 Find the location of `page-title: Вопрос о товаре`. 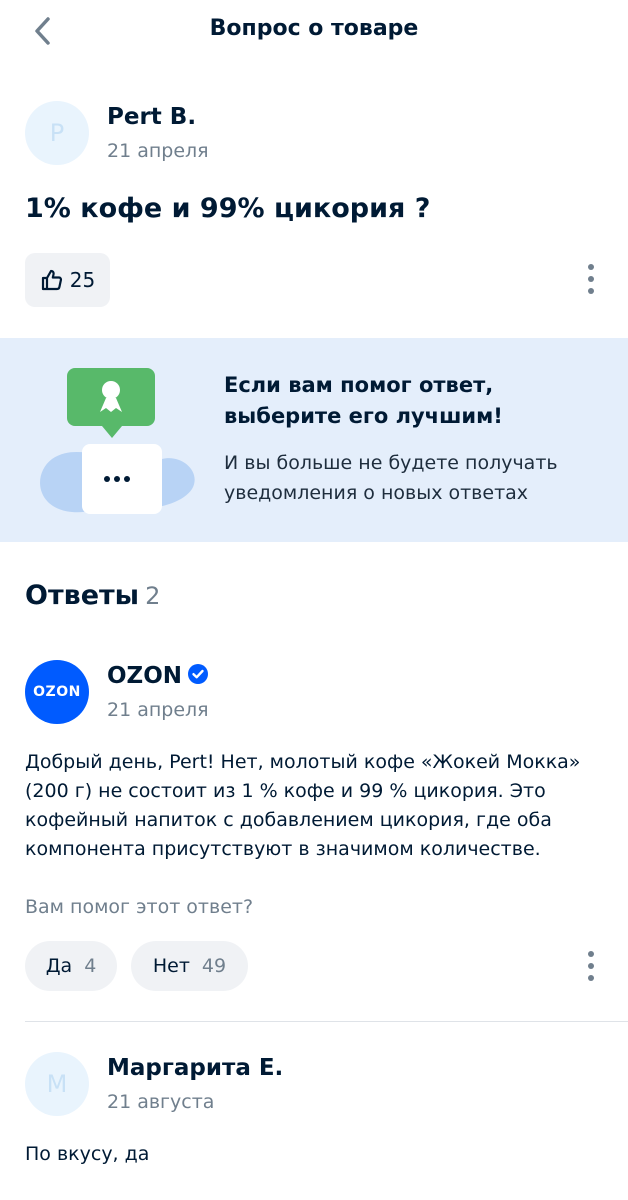

page-title: Вопрос о товаре is located at coordinates (314, 28).